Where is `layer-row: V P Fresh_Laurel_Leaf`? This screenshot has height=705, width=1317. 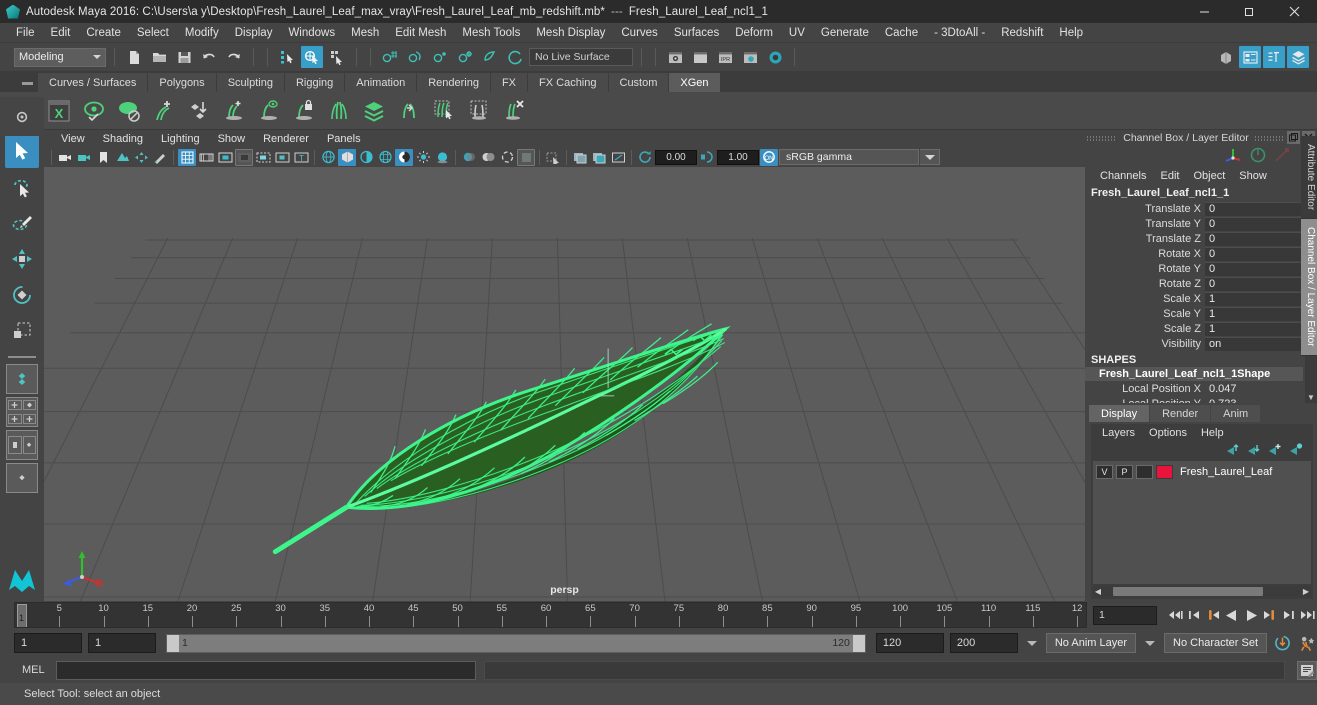
layer-row: V P Fresh_Laurel_Leaf is located at coordinates (1202, 472).